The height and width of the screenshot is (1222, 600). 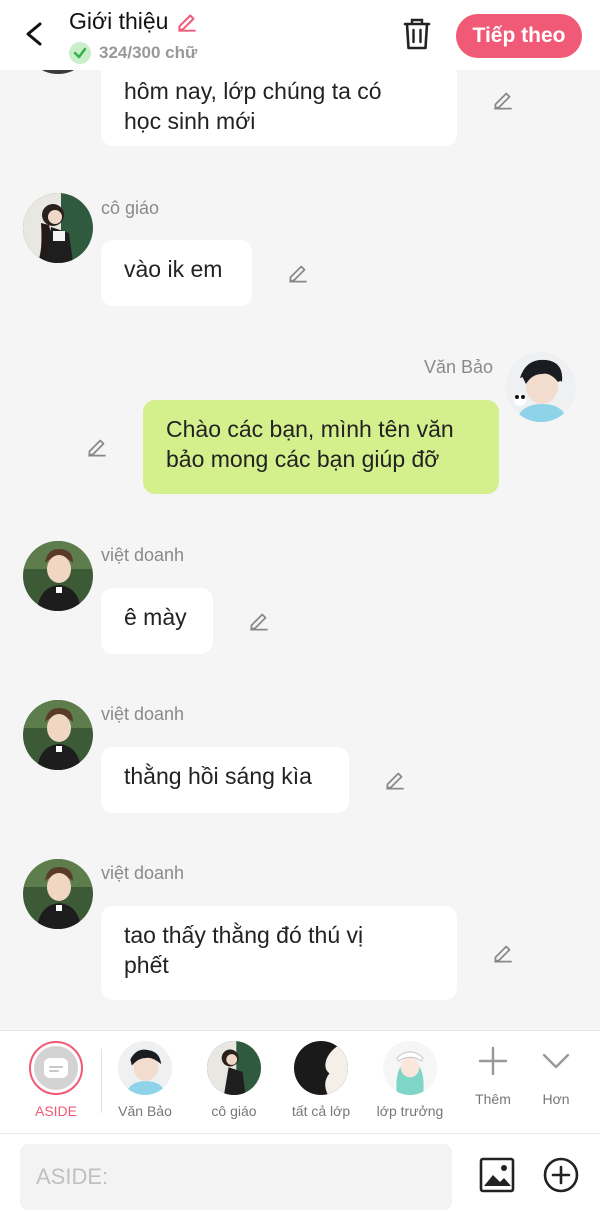 I want to click on plus-icon, so click(x=493, y=1061).